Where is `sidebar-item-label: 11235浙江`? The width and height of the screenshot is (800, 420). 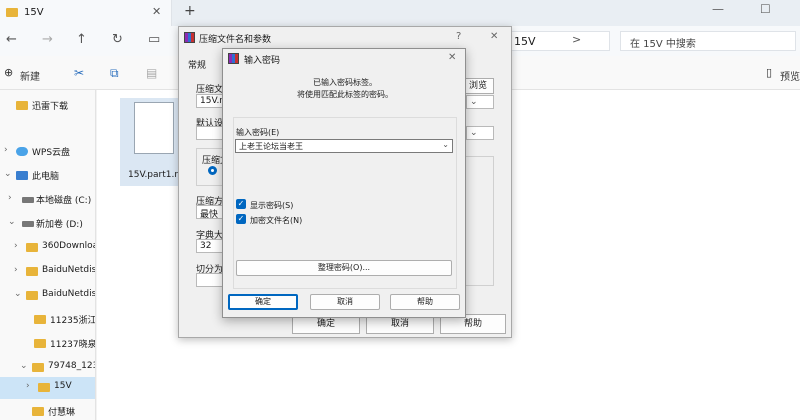
sidebar-item-label: 11235浙江 is located at coordinates (73, 321).